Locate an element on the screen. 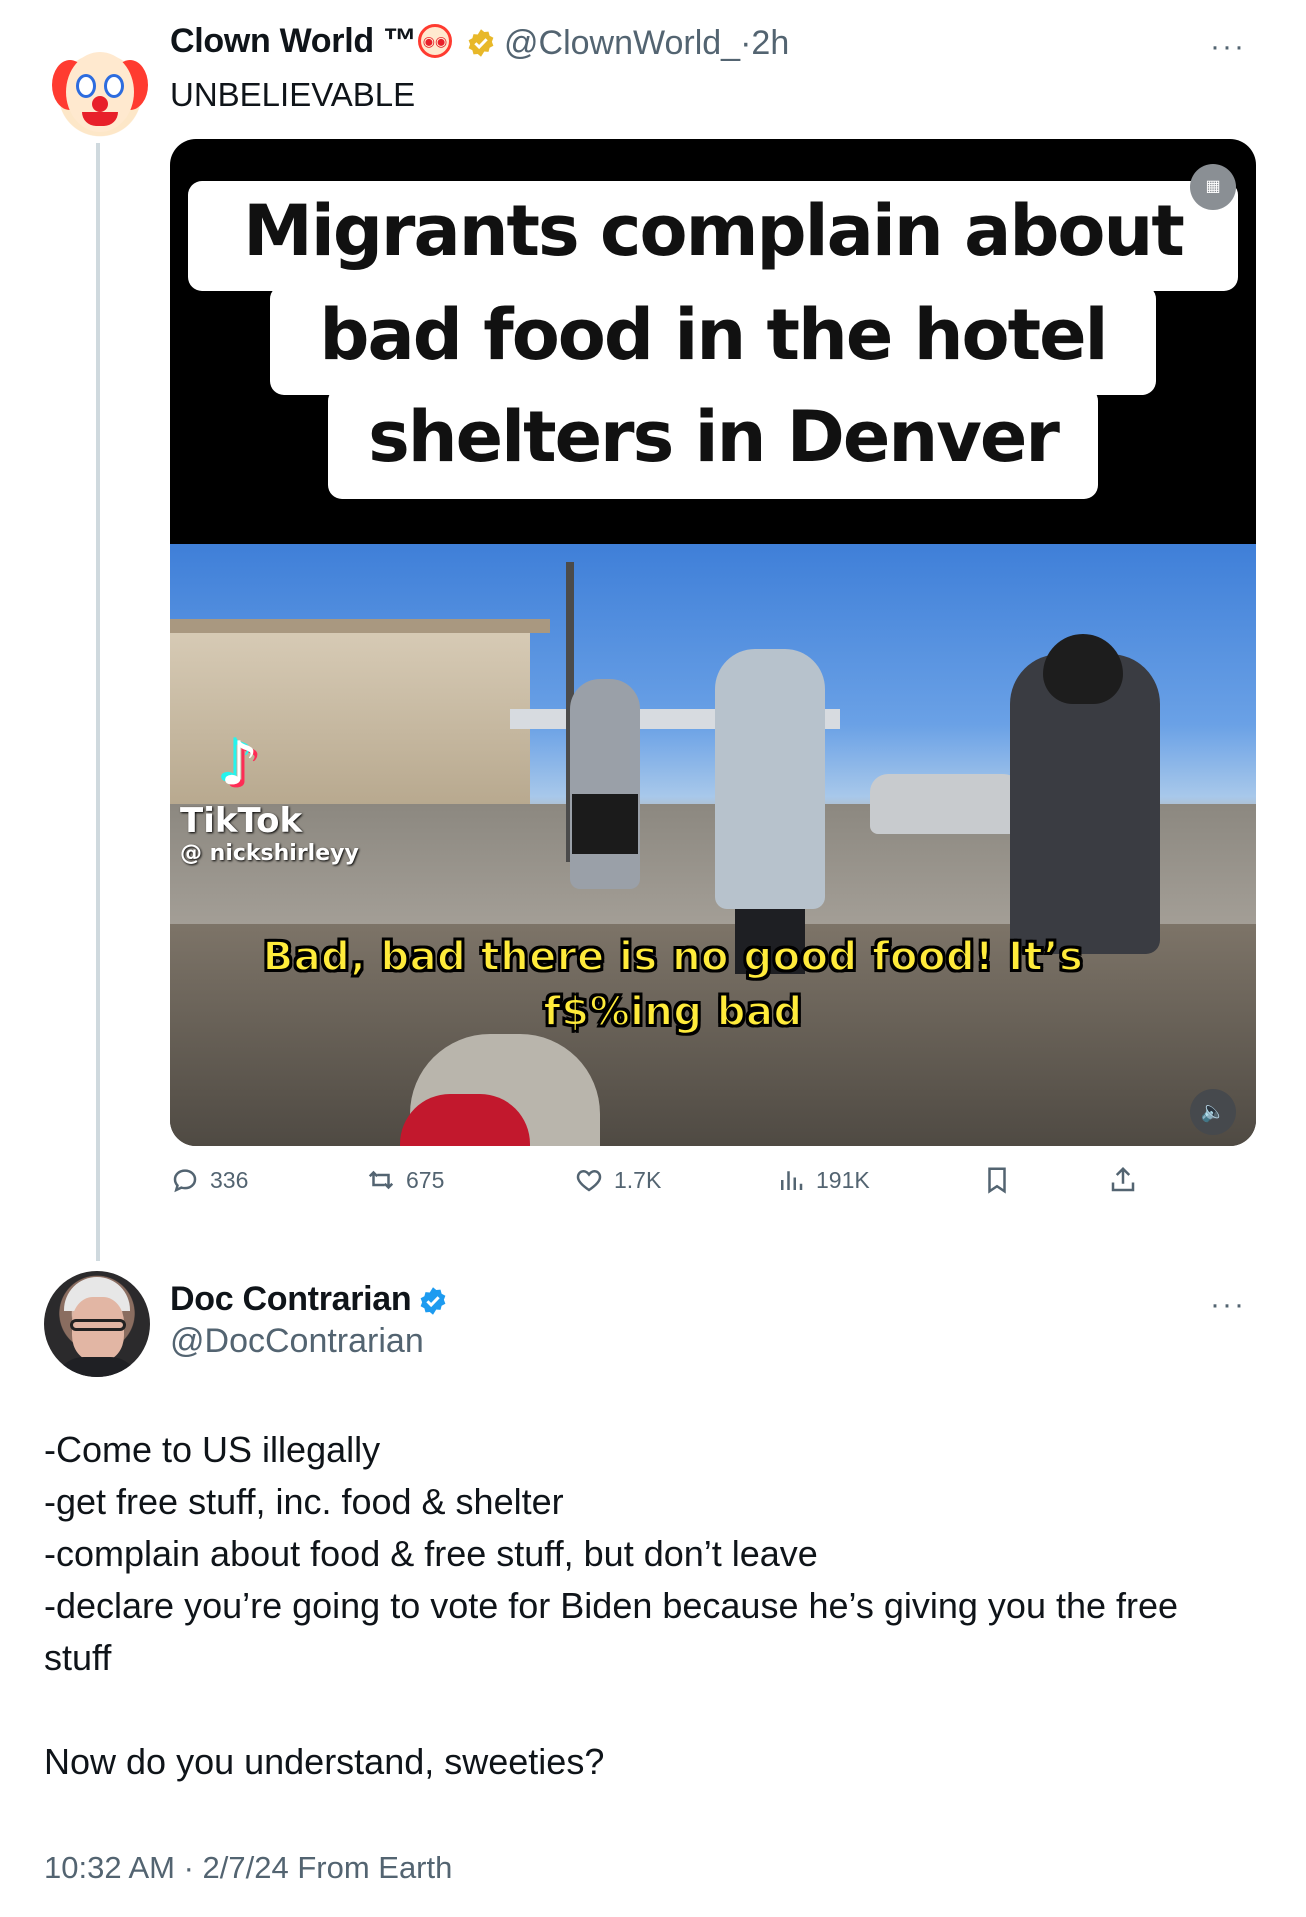  clown-face-emoji-icon: ◉◉ is located at coordinates (435, 41).